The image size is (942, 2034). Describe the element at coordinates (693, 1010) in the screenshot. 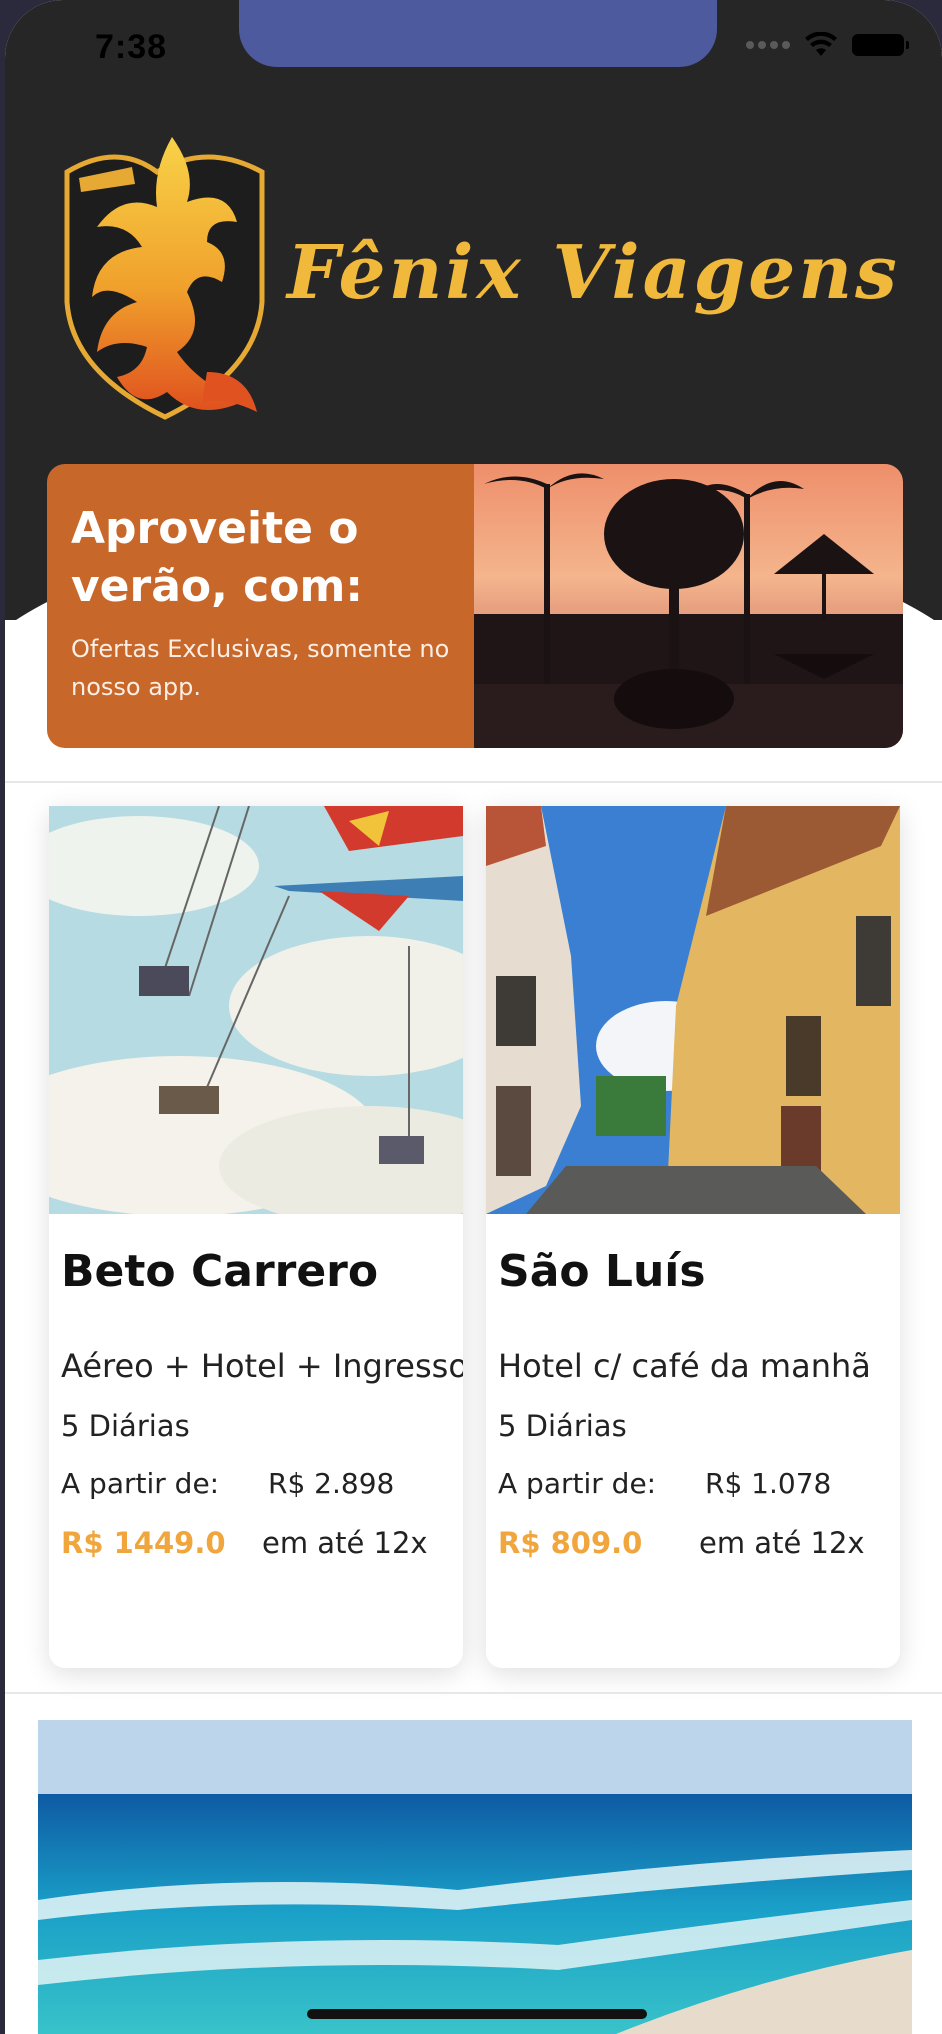

I see `colonial-street-image` at that location.